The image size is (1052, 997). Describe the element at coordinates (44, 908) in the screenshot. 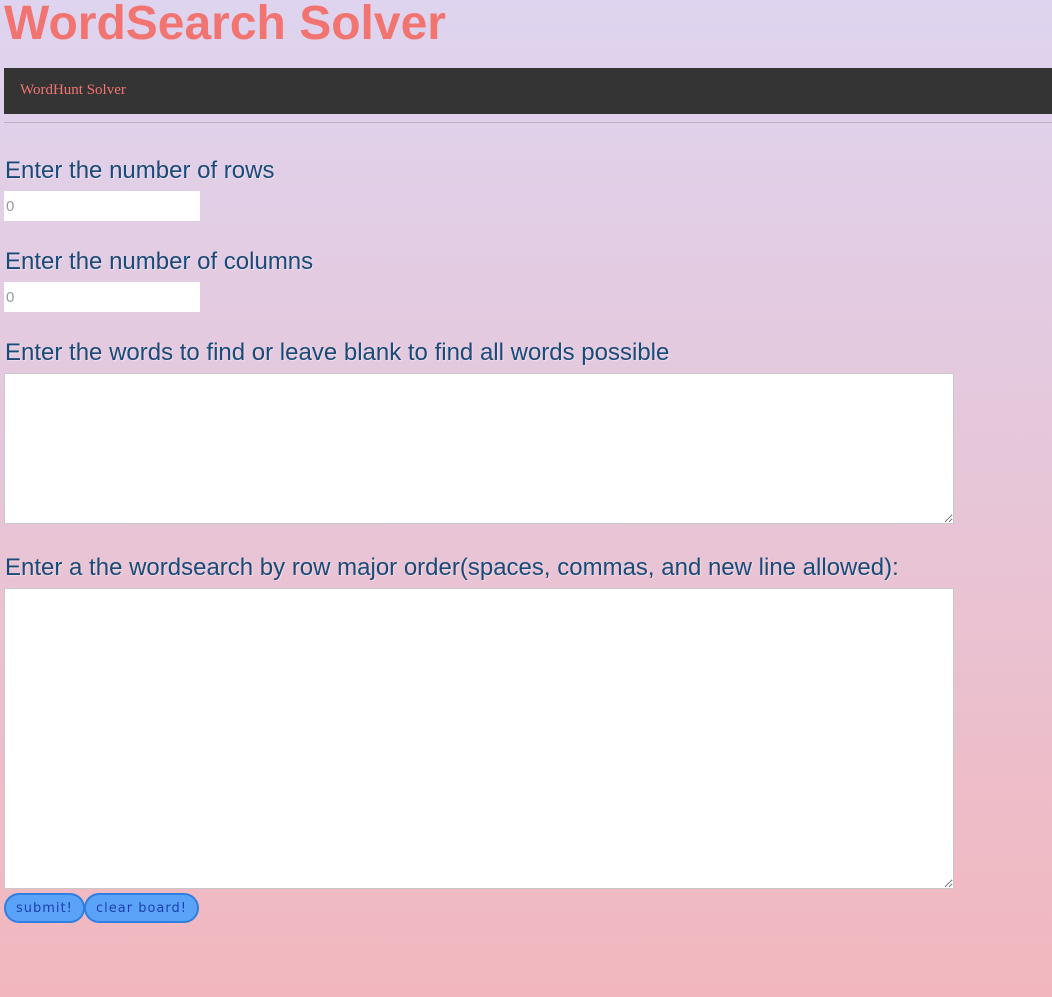

I see `submit-button: submit!` at that location.